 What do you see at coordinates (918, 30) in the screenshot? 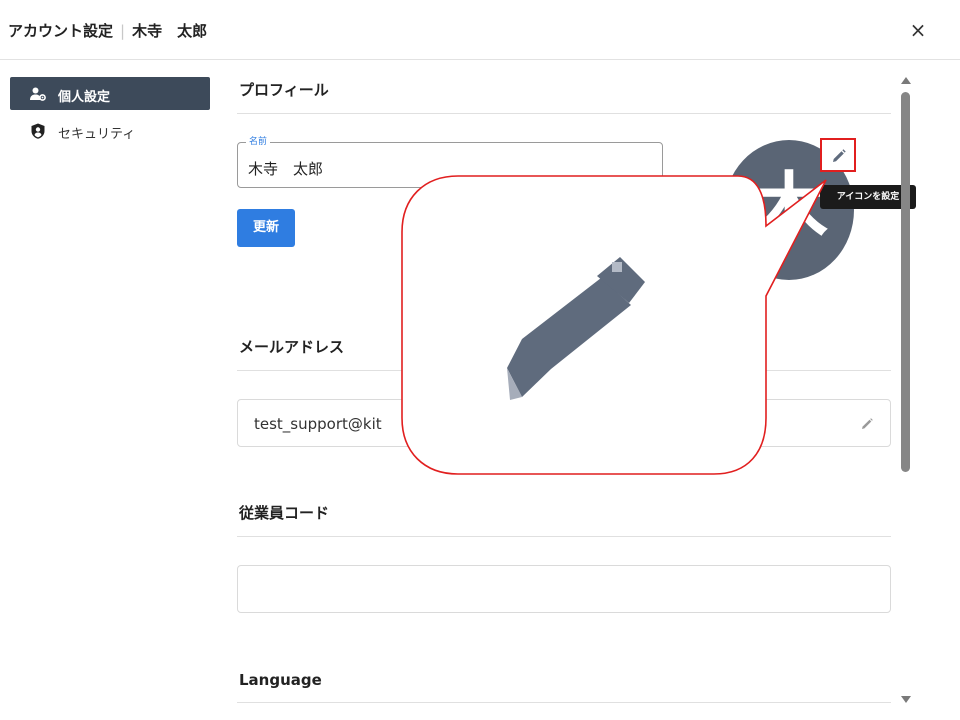
I see `close-icon: ×` at bounding box center [918, 30].